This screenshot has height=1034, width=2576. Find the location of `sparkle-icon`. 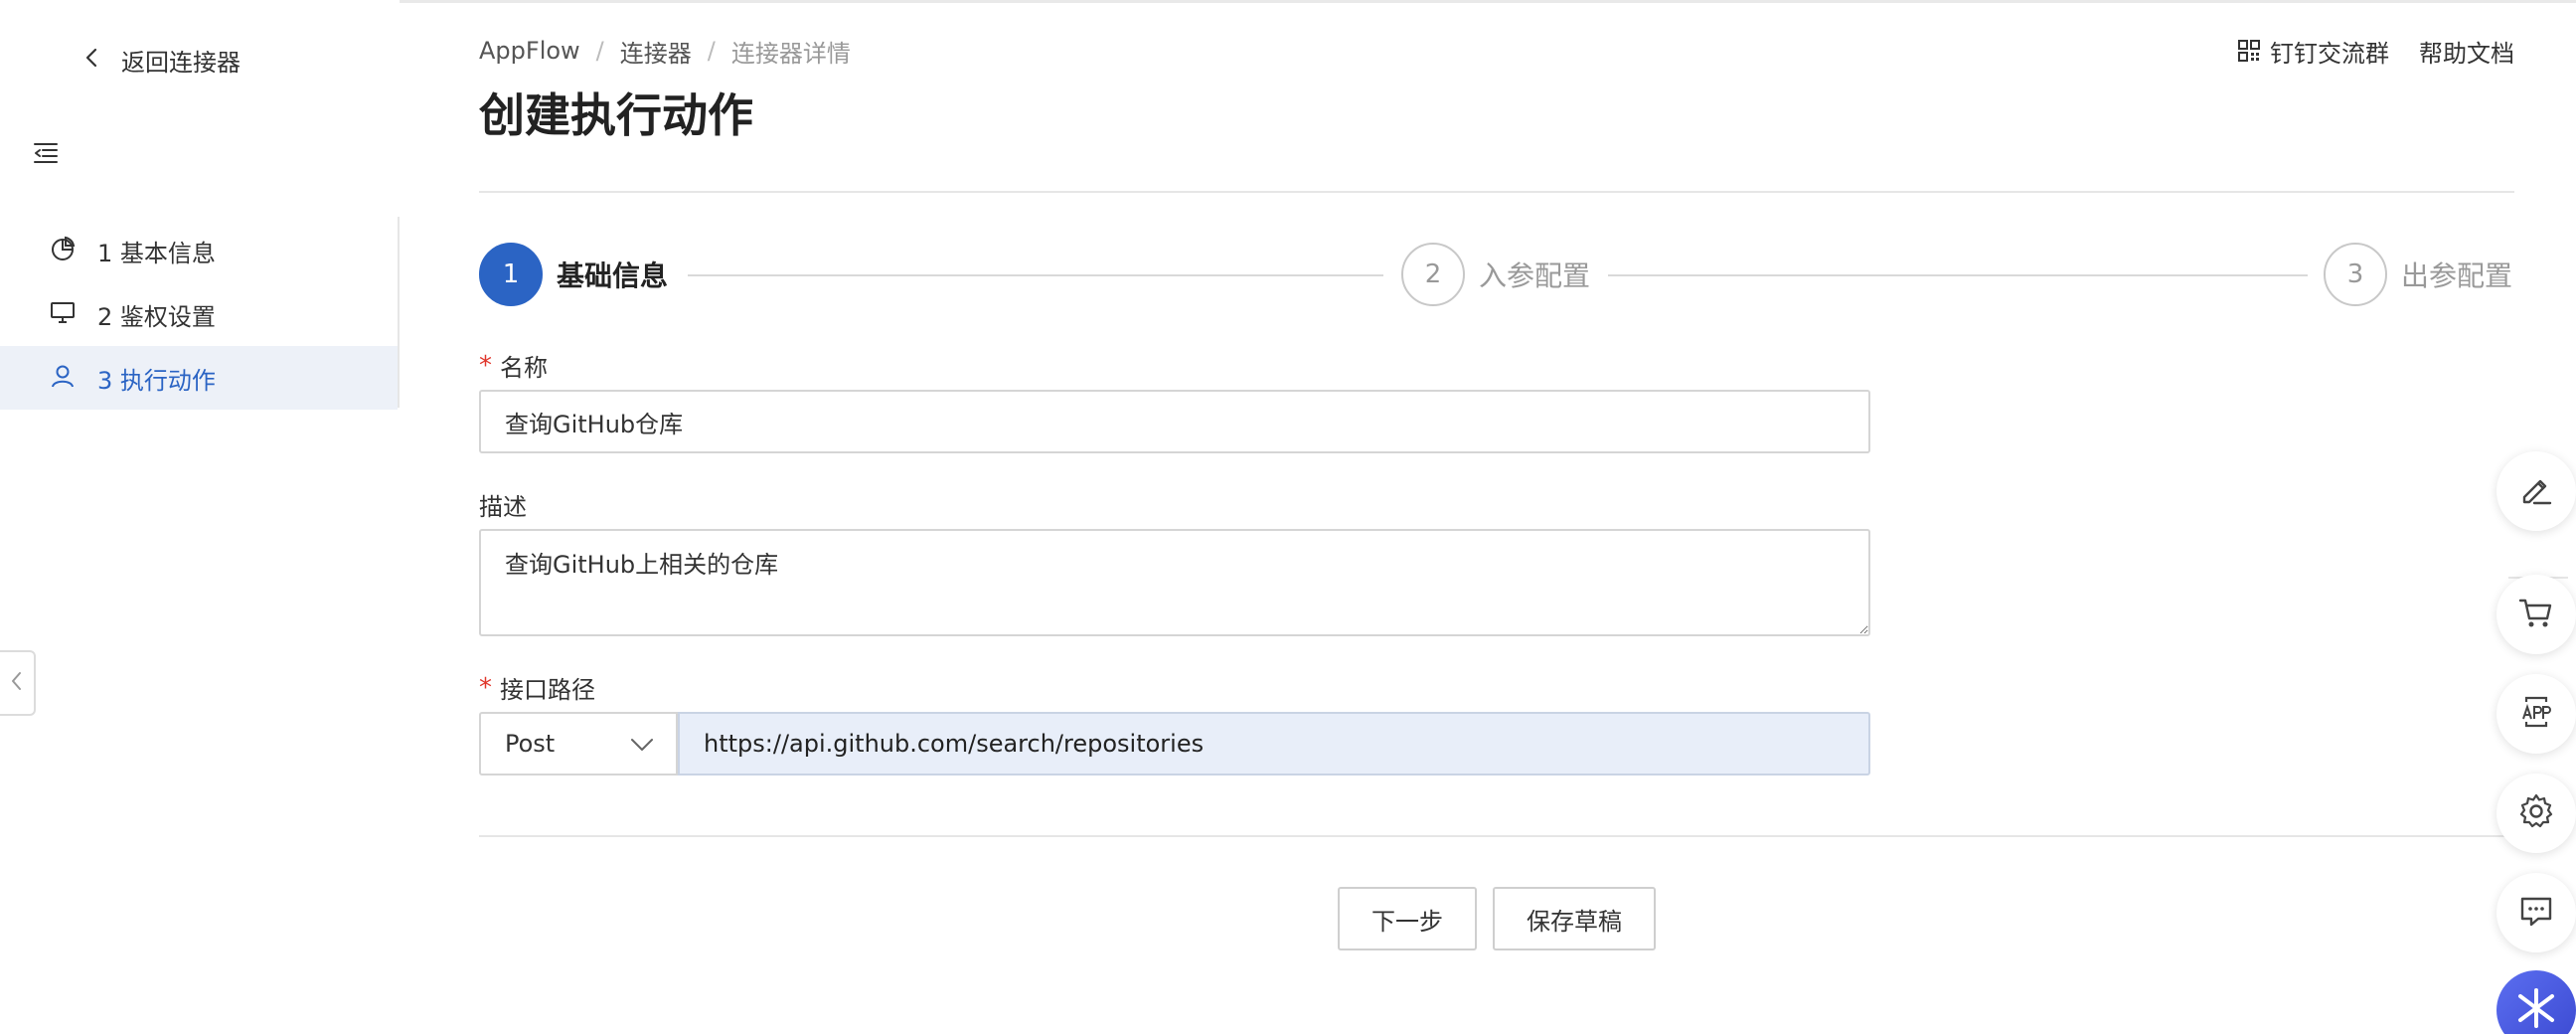

sparkle-icon is located at coordinates (2536, 1009).